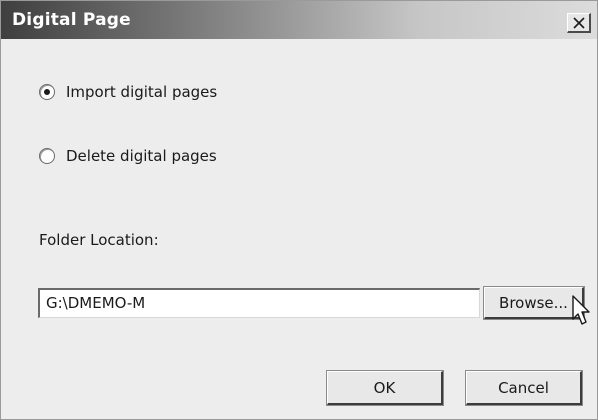 Image resolution: width=598 pixels, height=420 pixels. I want to click on dialog-title: Digital Page, so click(71, 20).